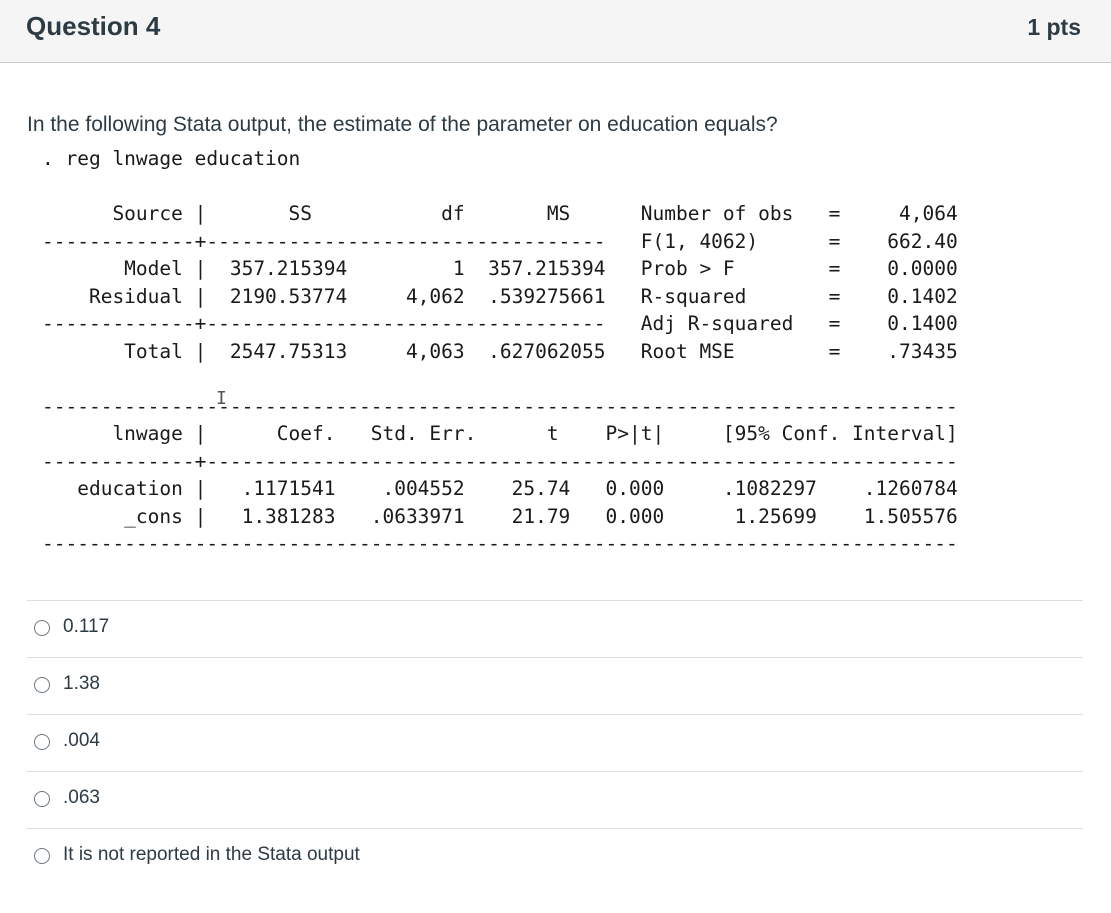  What do you see at coordinates (81, 683) in the screenshot?
I see `answer-label: 1.38` at bounding box center [81, 683].